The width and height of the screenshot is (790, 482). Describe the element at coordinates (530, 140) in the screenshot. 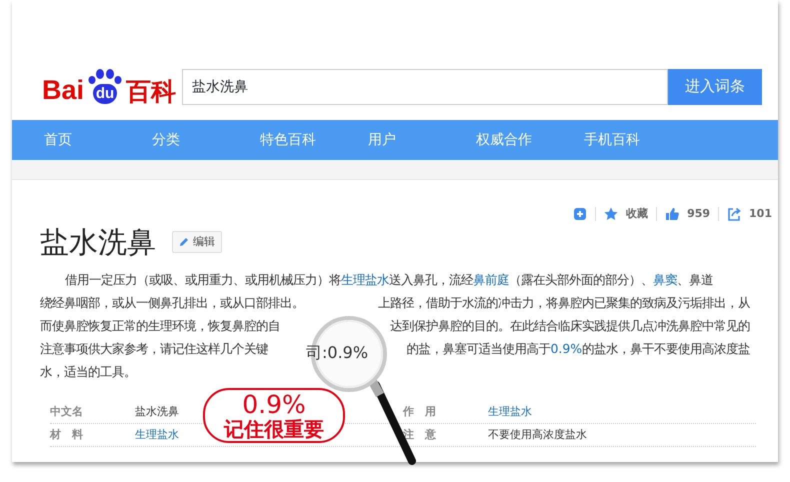

I see `nav-link: 权威合作` at that location.